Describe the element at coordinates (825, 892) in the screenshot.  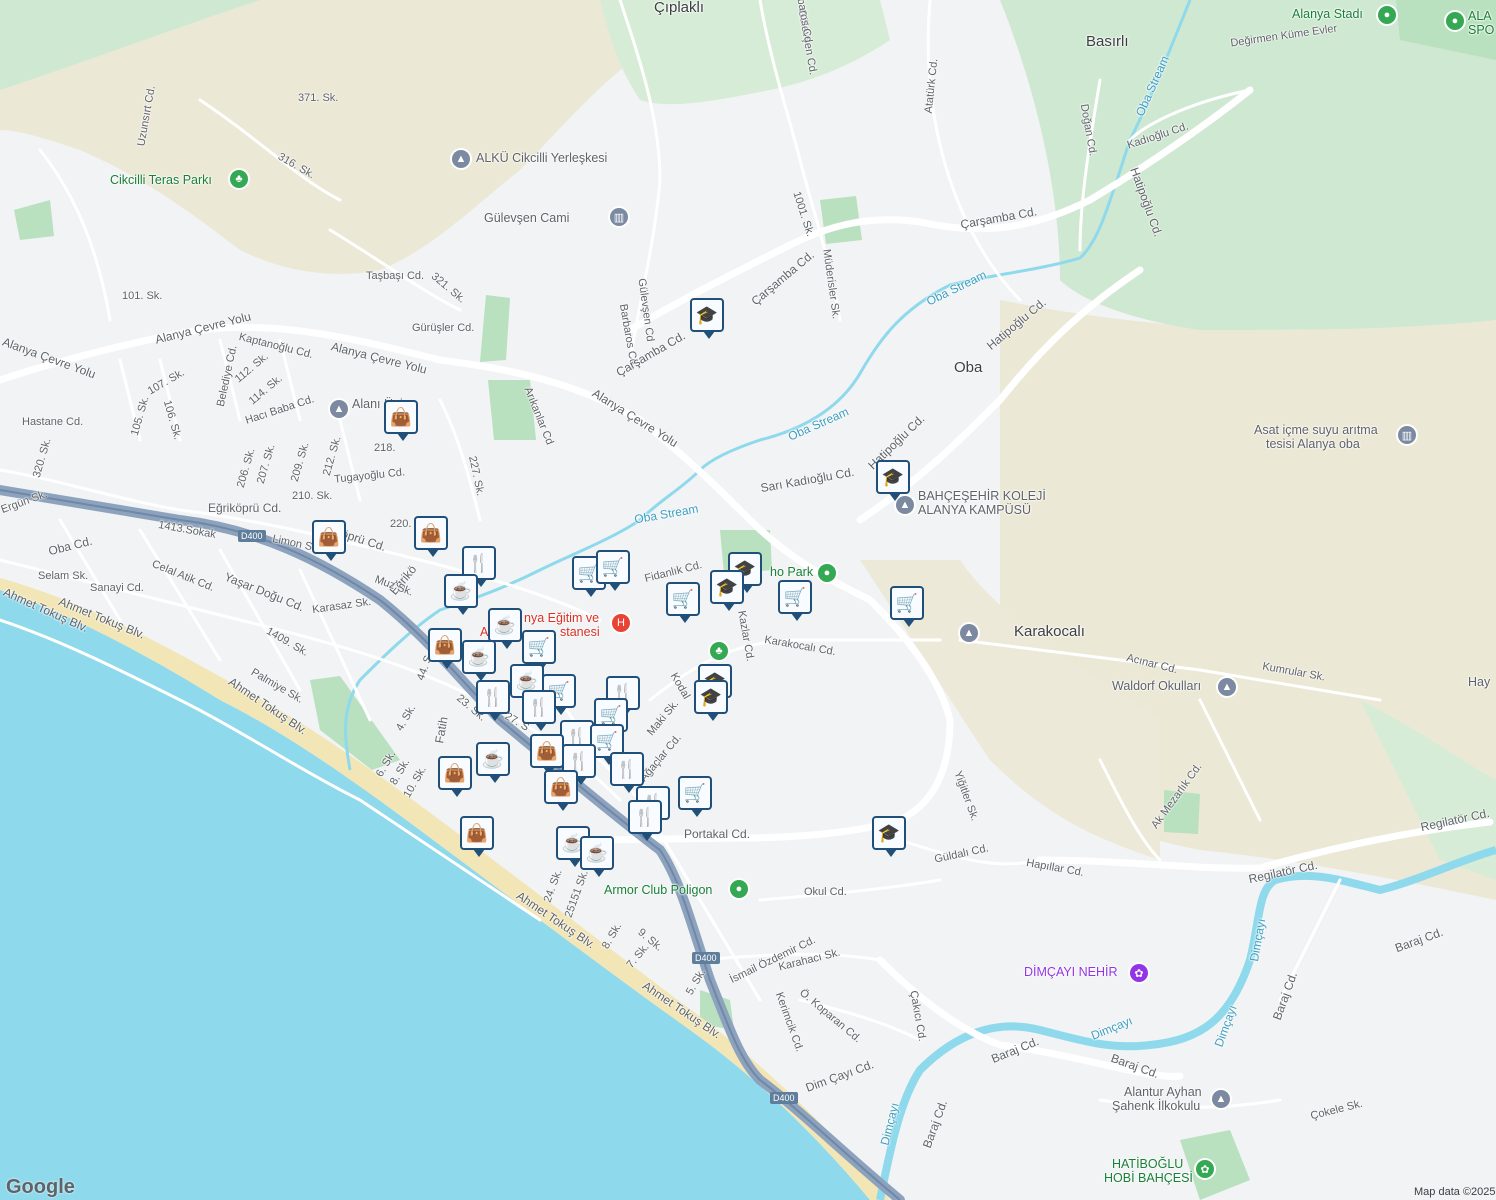
I see `street-label: Okul Cd.` at that location.